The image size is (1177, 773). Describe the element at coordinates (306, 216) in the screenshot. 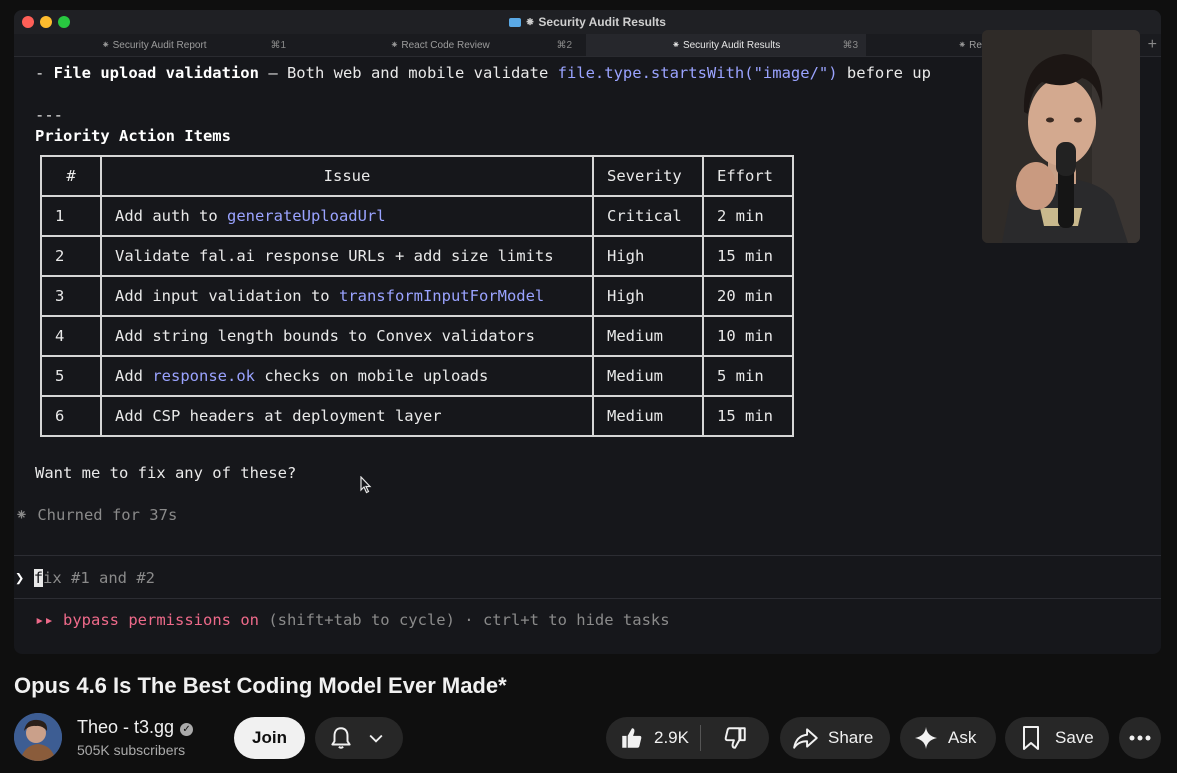

I see `issue-code: generateUploadUrl` at that location.